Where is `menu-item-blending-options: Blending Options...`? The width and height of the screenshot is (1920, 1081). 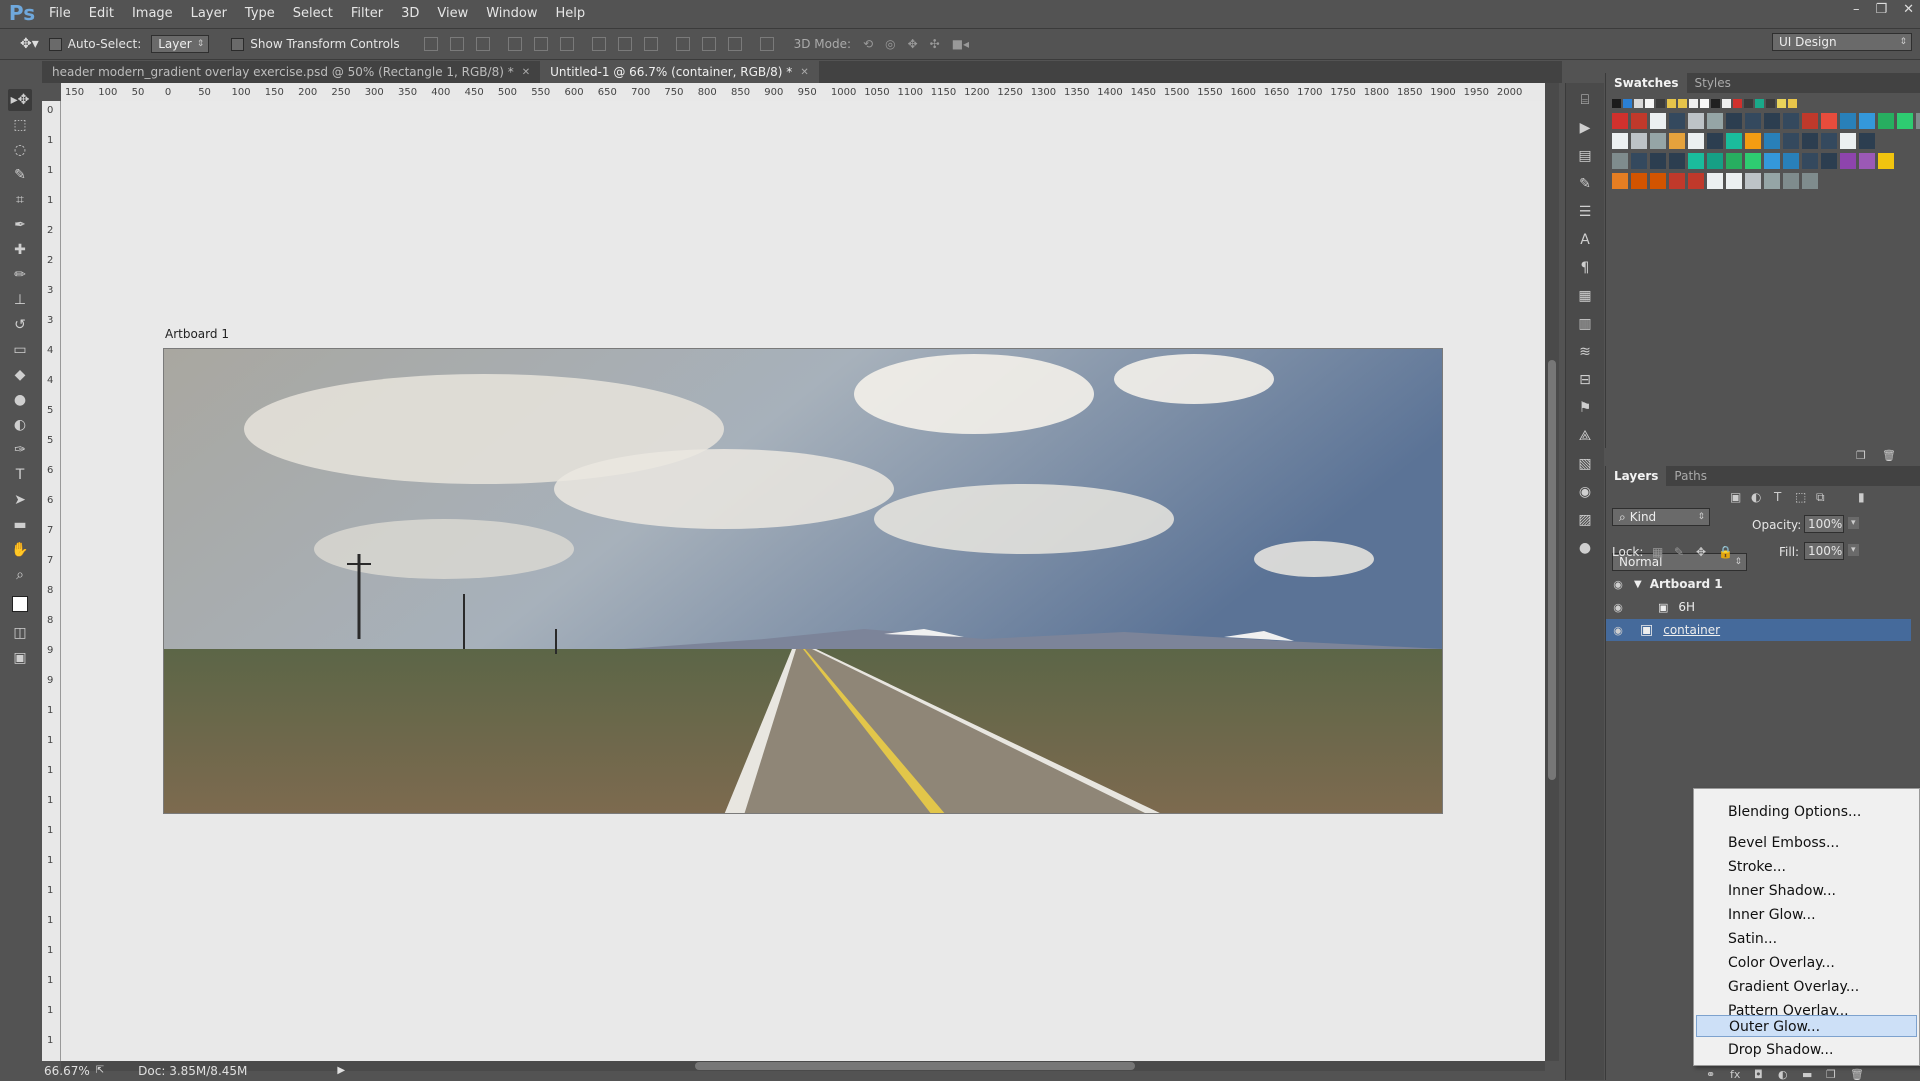 menu-item-blending-options: Blending Options... is located at coordinates (1806, 812).